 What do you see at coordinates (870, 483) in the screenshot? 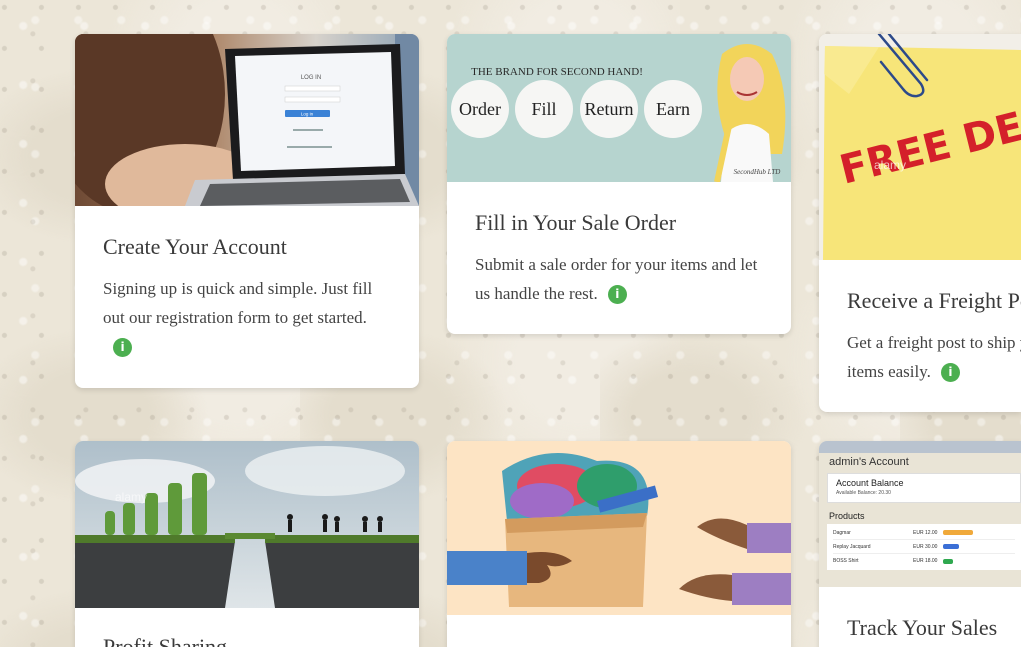
I see `balance-label: Account Balance` at bounding box center [870, 483].